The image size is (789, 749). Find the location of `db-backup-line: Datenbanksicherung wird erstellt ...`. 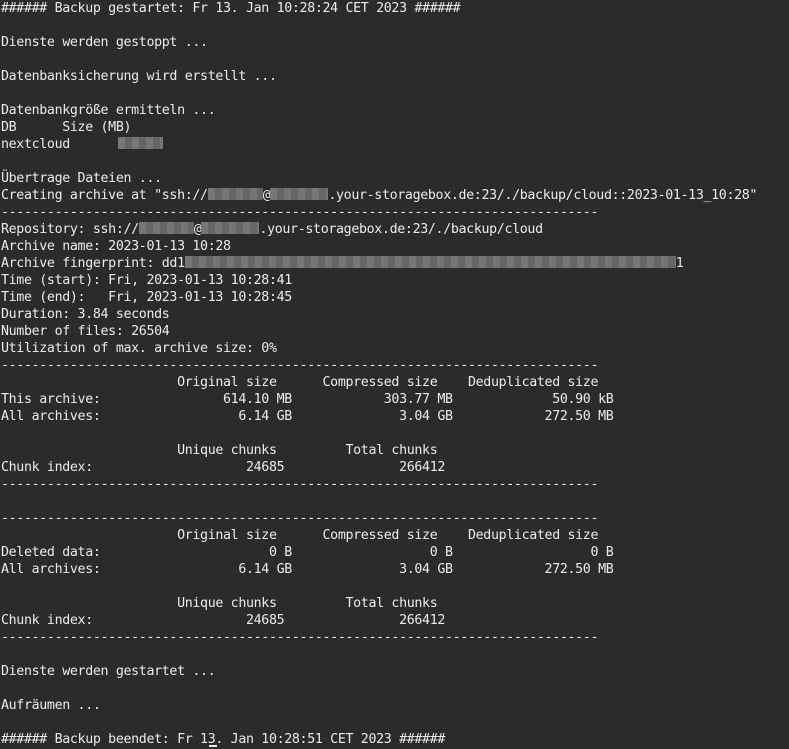

db-backup-line: Datenbanksicherung wird erstellt ... is located at coordinates (139, 76).